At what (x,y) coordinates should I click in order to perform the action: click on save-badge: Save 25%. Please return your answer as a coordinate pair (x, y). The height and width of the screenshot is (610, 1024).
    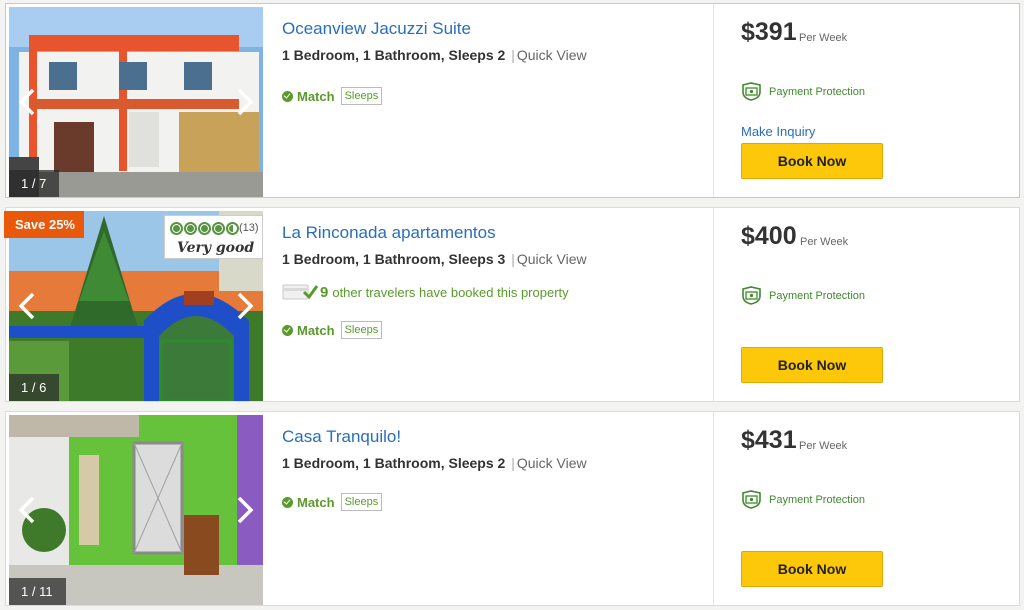
    Looking at the image, I should click on (44, 224).